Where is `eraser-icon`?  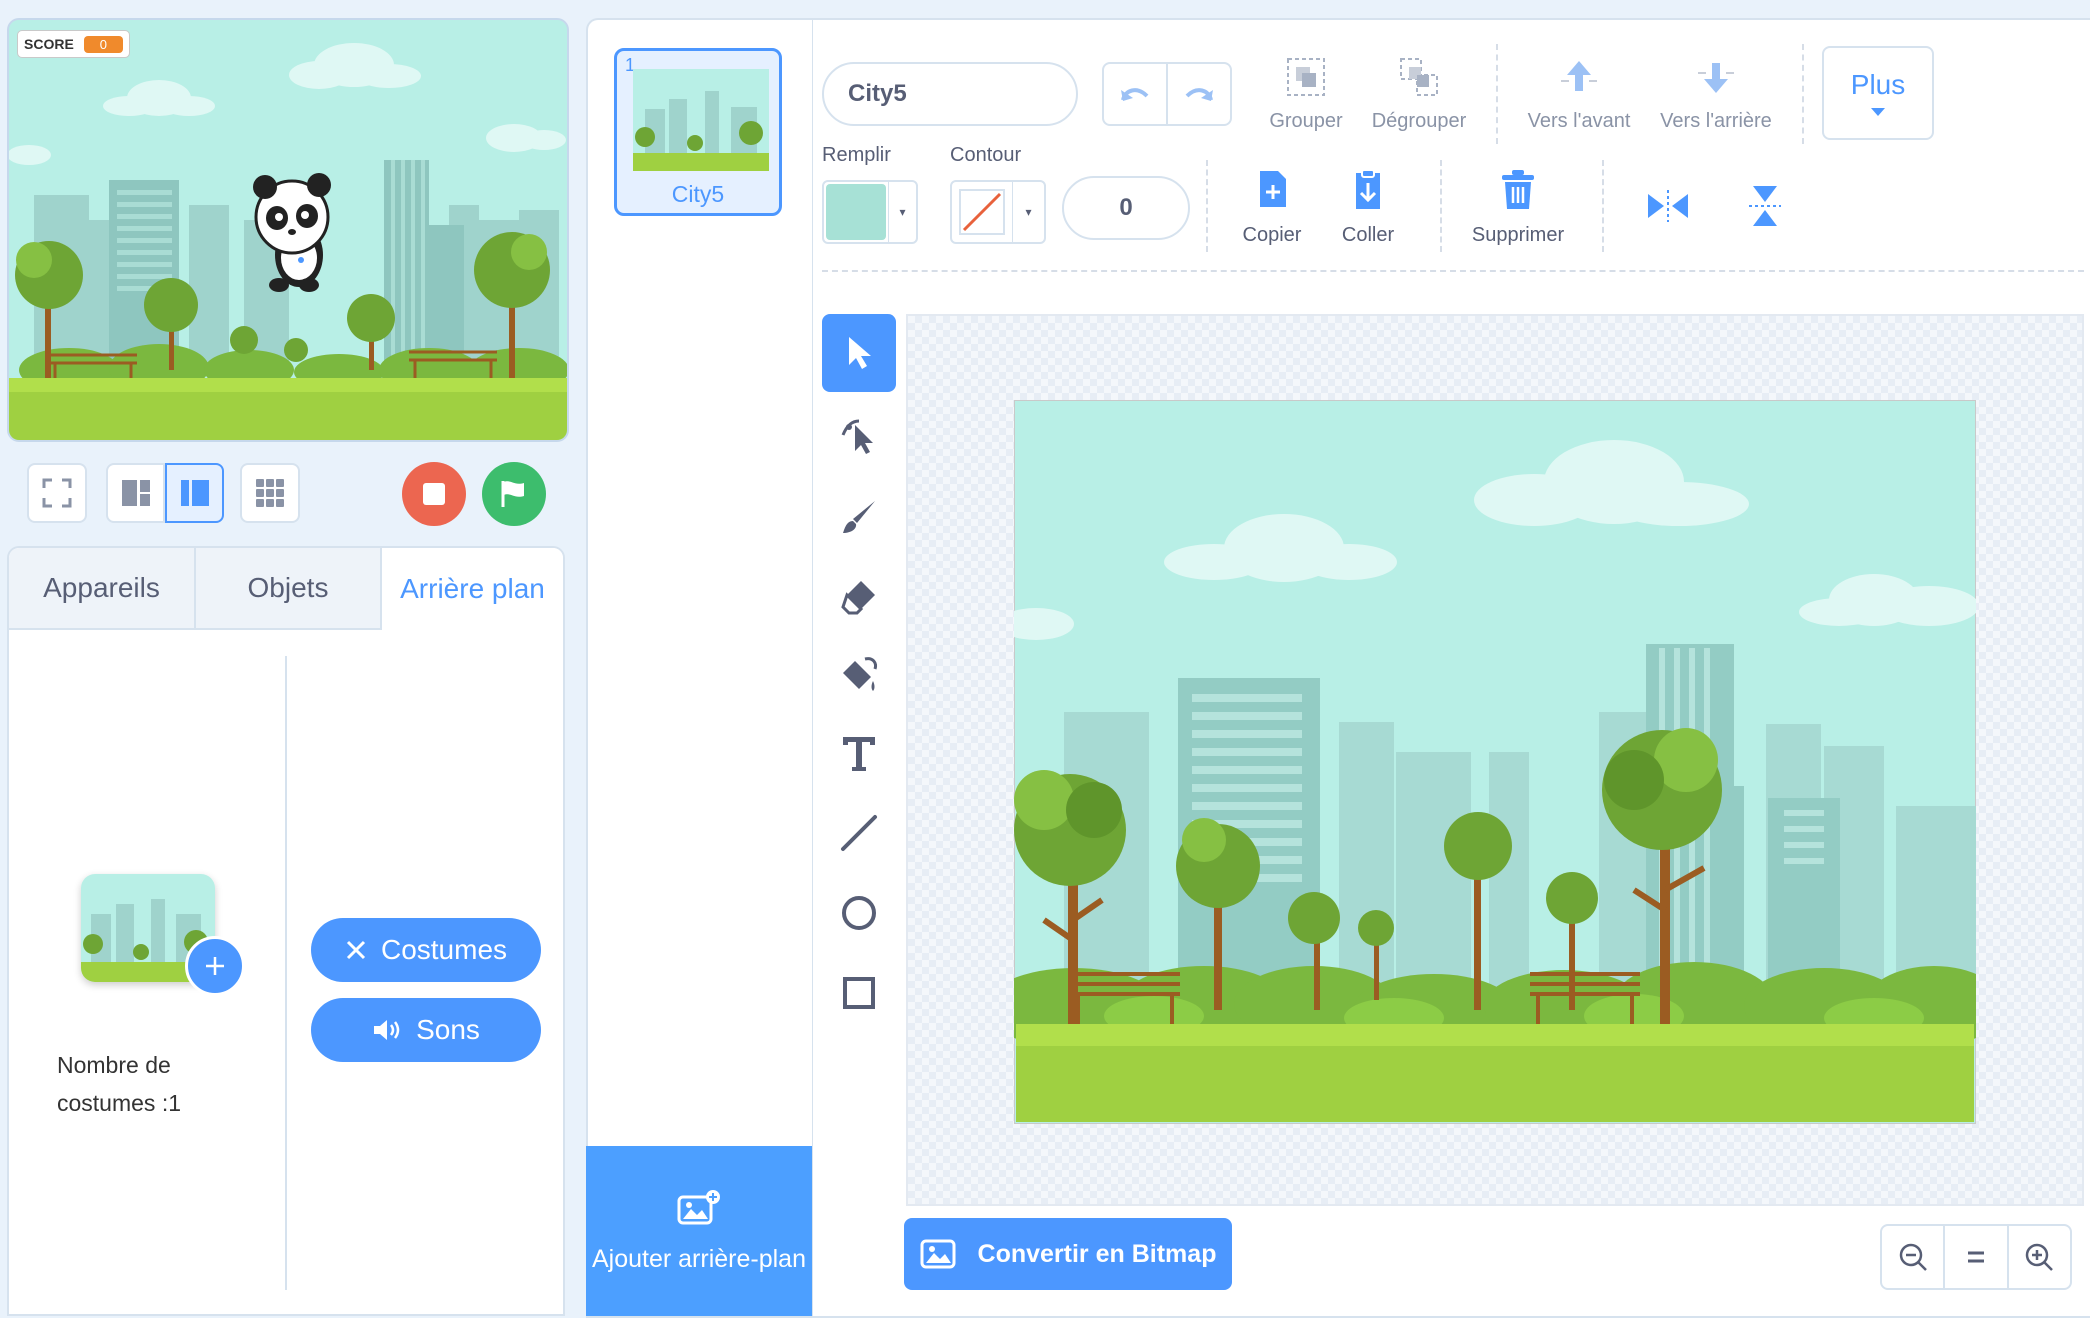
eraser-icon is located at coordinates (858, 598).